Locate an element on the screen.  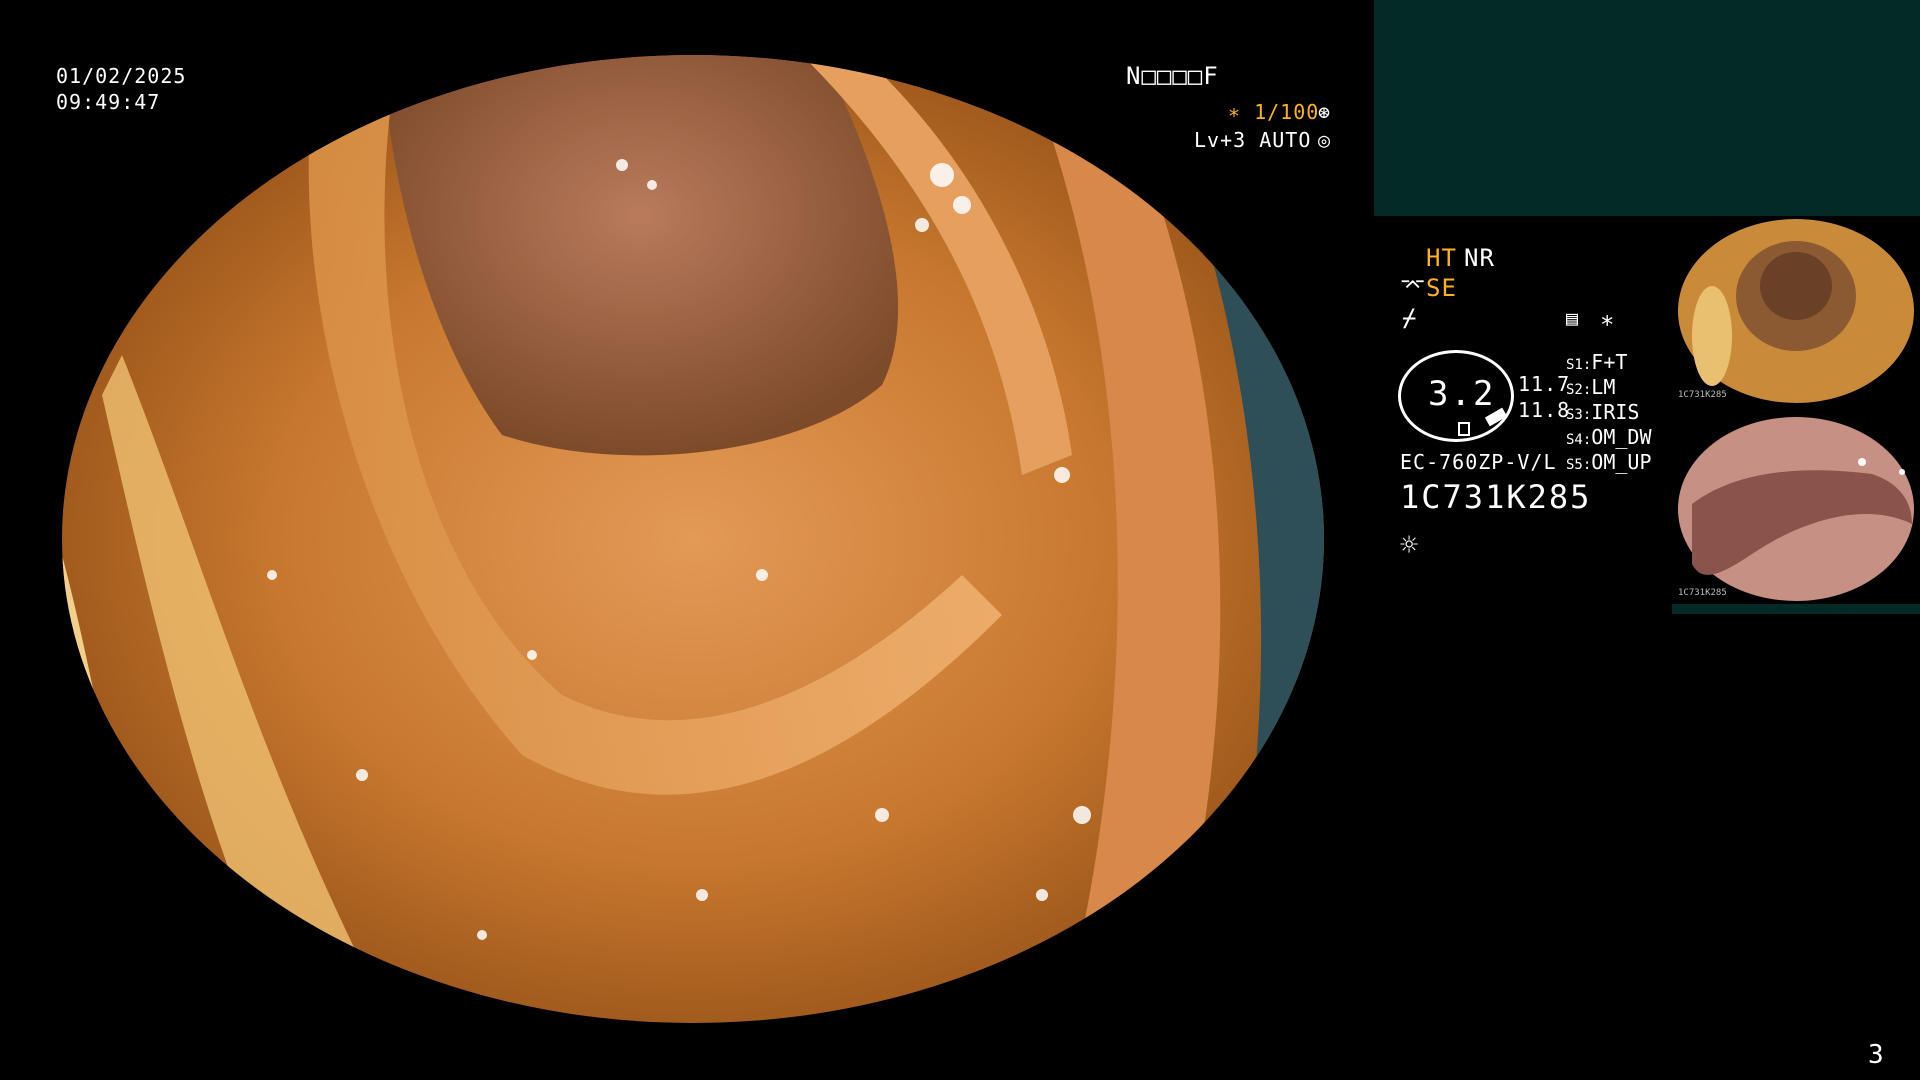
switch-label: LM is located at coordinates (1603, 387).